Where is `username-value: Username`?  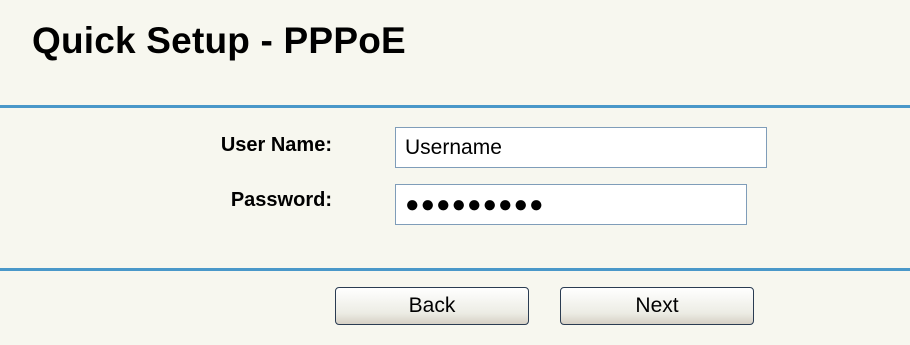
username-value: Username is located at coordinates (453, 147).